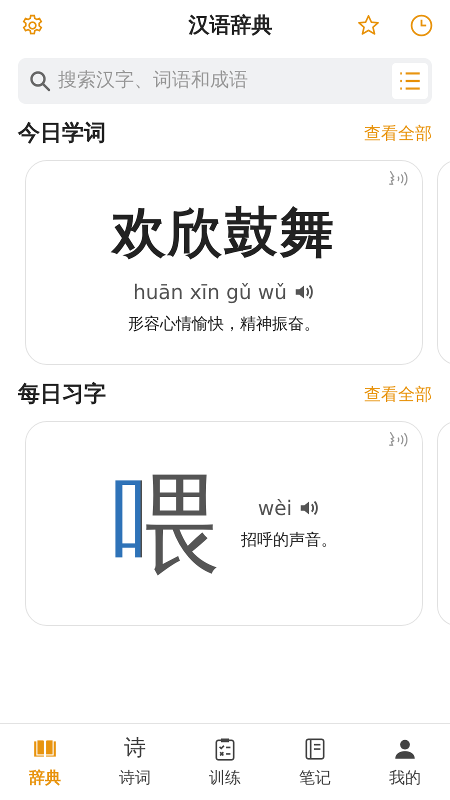  I want to click on star-icon, so click(368, 25).